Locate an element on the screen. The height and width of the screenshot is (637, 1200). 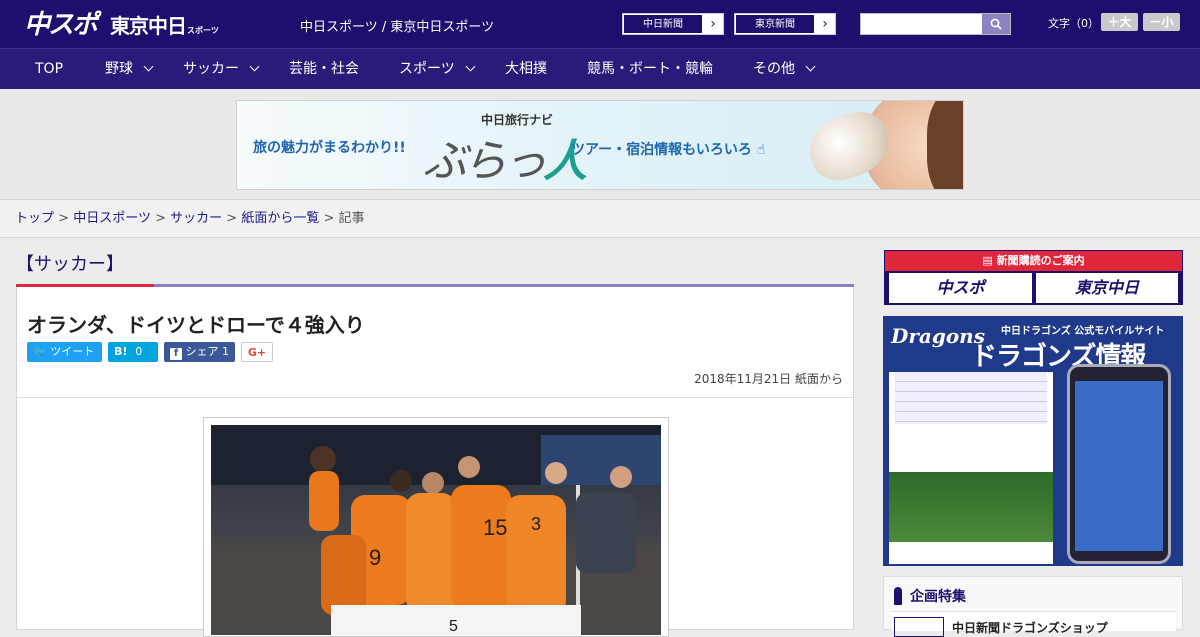
svg-text: 15 is located at coordinates (495, 527).